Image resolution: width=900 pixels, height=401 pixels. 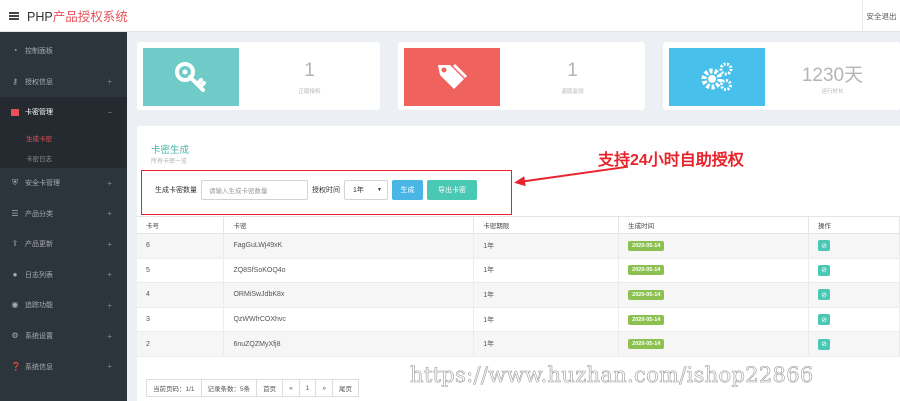 What do you see at coordinates (572, 70) in the screenshot?
I see `stat-value: 1` at bounding box center [572, 70].